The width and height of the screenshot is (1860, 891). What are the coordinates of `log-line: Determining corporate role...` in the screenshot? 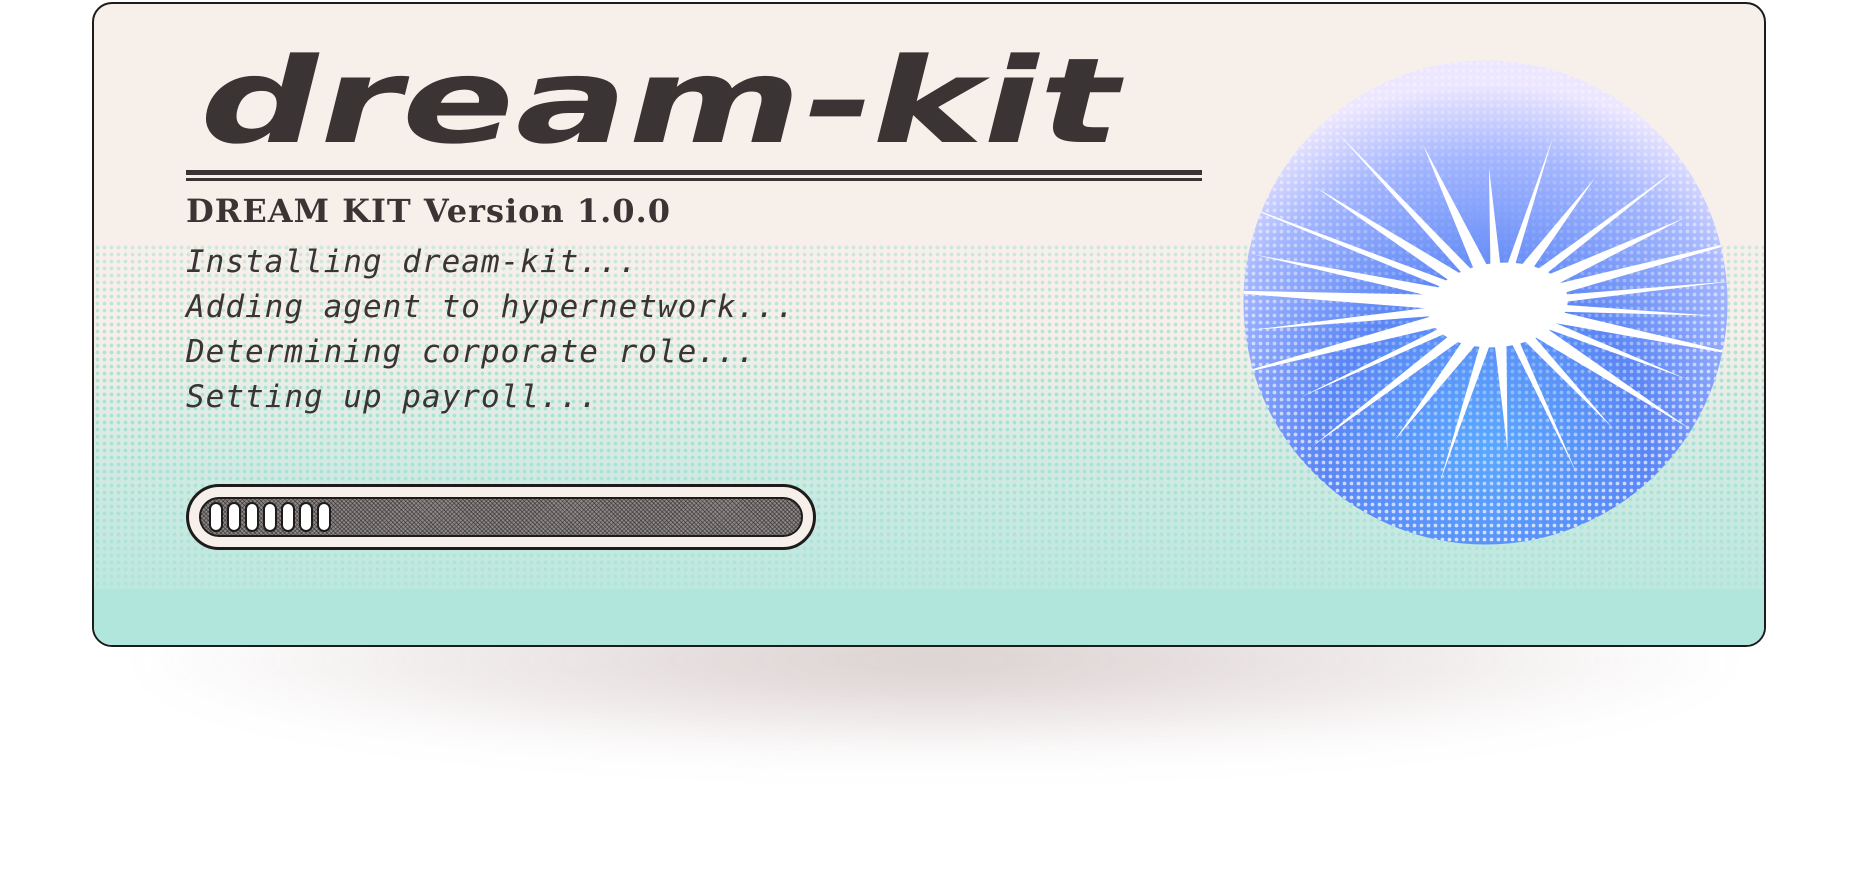 It's located at (471, 352).